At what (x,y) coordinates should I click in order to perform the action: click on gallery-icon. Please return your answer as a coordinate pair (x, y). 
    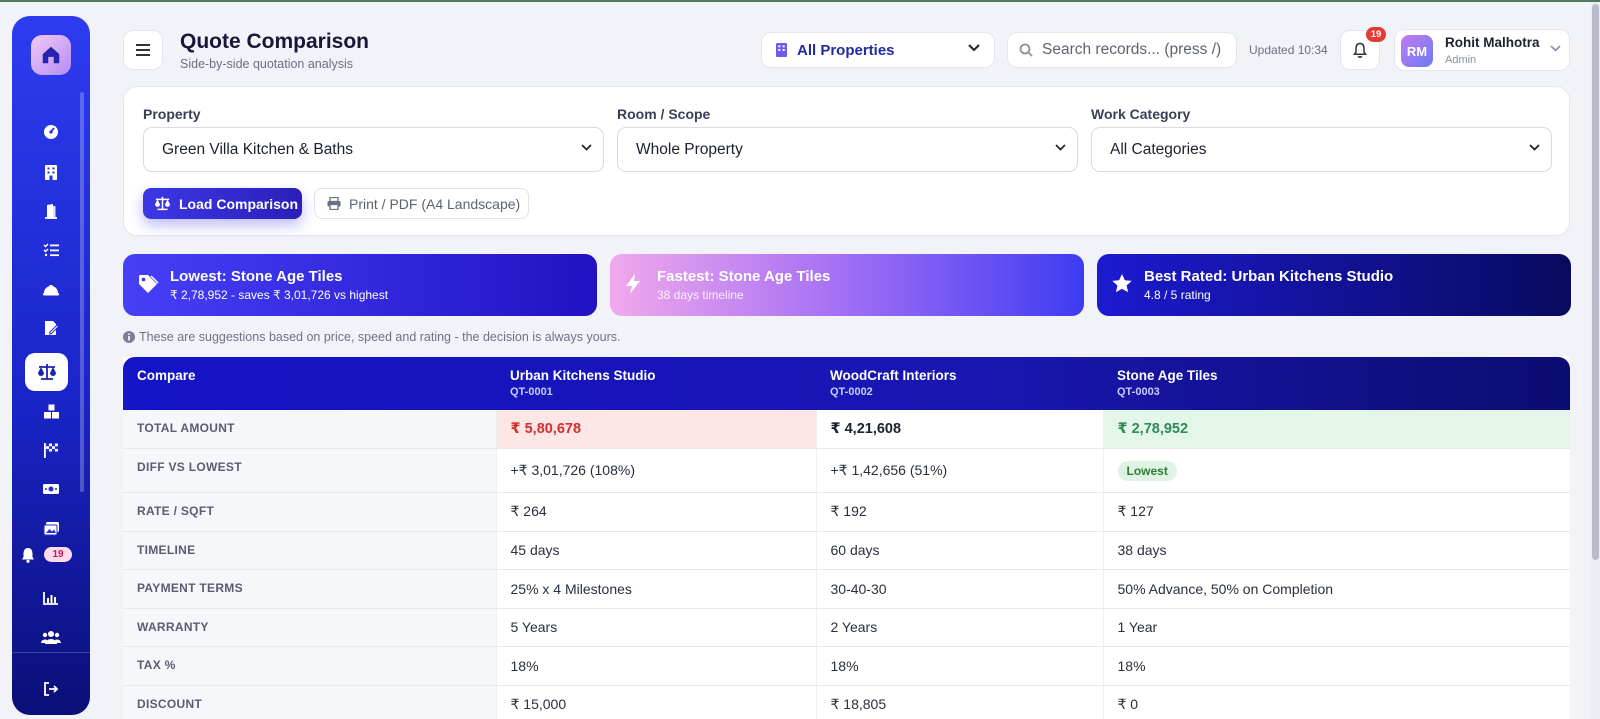
    Looking at the image, I should click on (51, 528).